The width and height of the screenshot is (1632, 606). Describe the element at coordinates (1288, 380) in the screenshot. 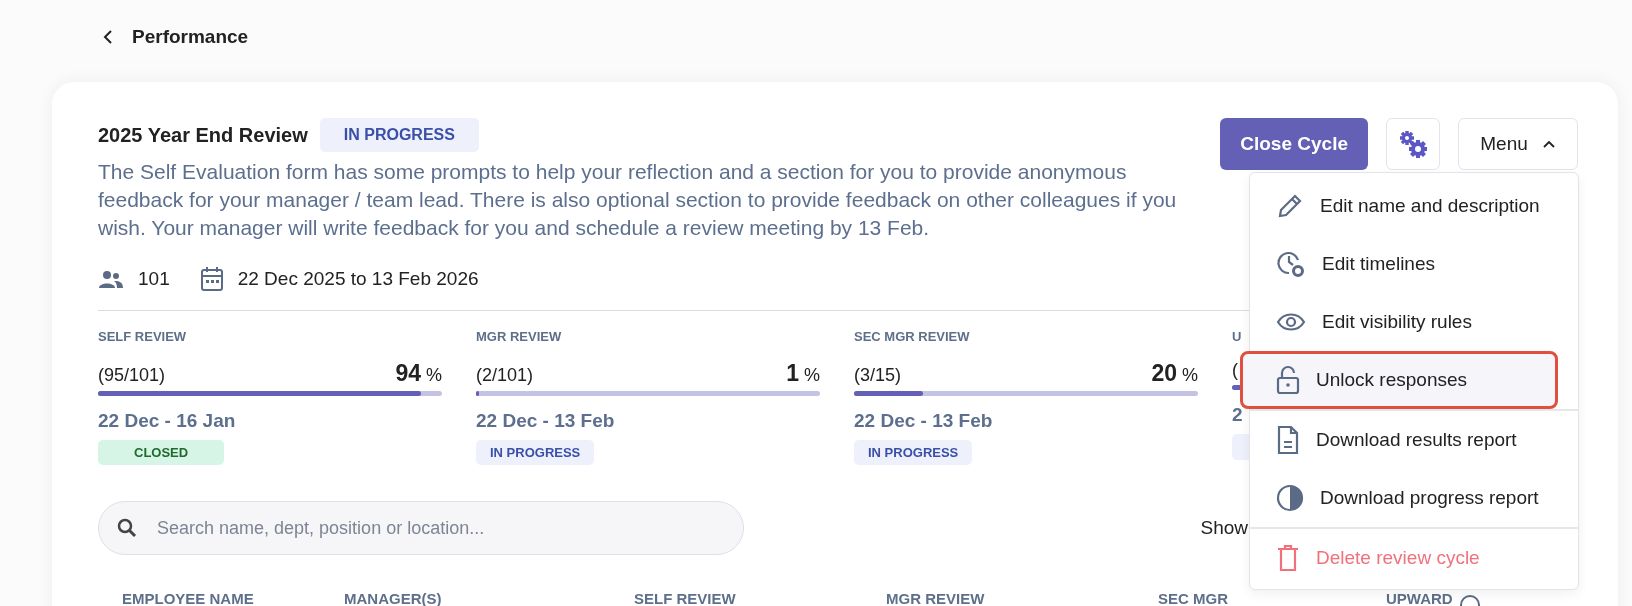

I see `unlocked-padlock-icon` at that location.